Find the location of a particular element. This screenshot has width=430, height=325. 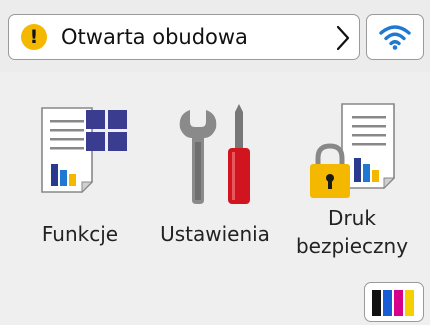

tile-secure-print-label-line1: Druk is located at coordinates (352, 218).